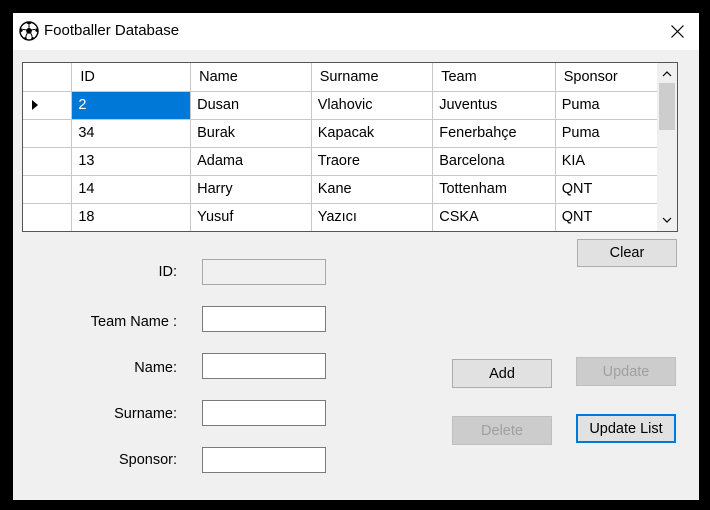 The image size is (710, 510). I want to click on close-button, so click(677, 31).